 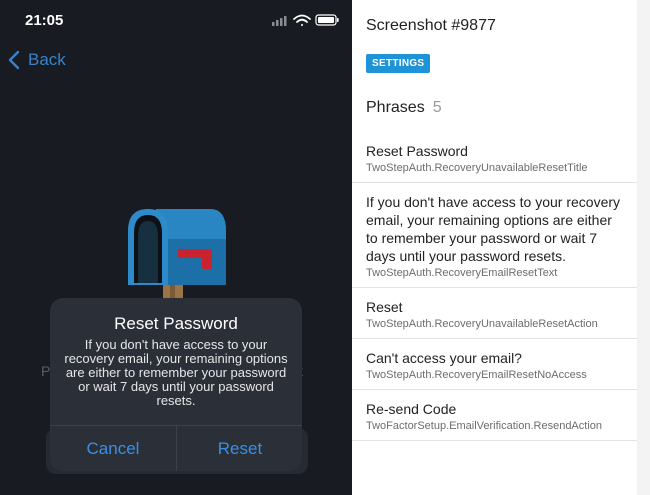 I want to click on signal-icon, so click(x=279, y=21).